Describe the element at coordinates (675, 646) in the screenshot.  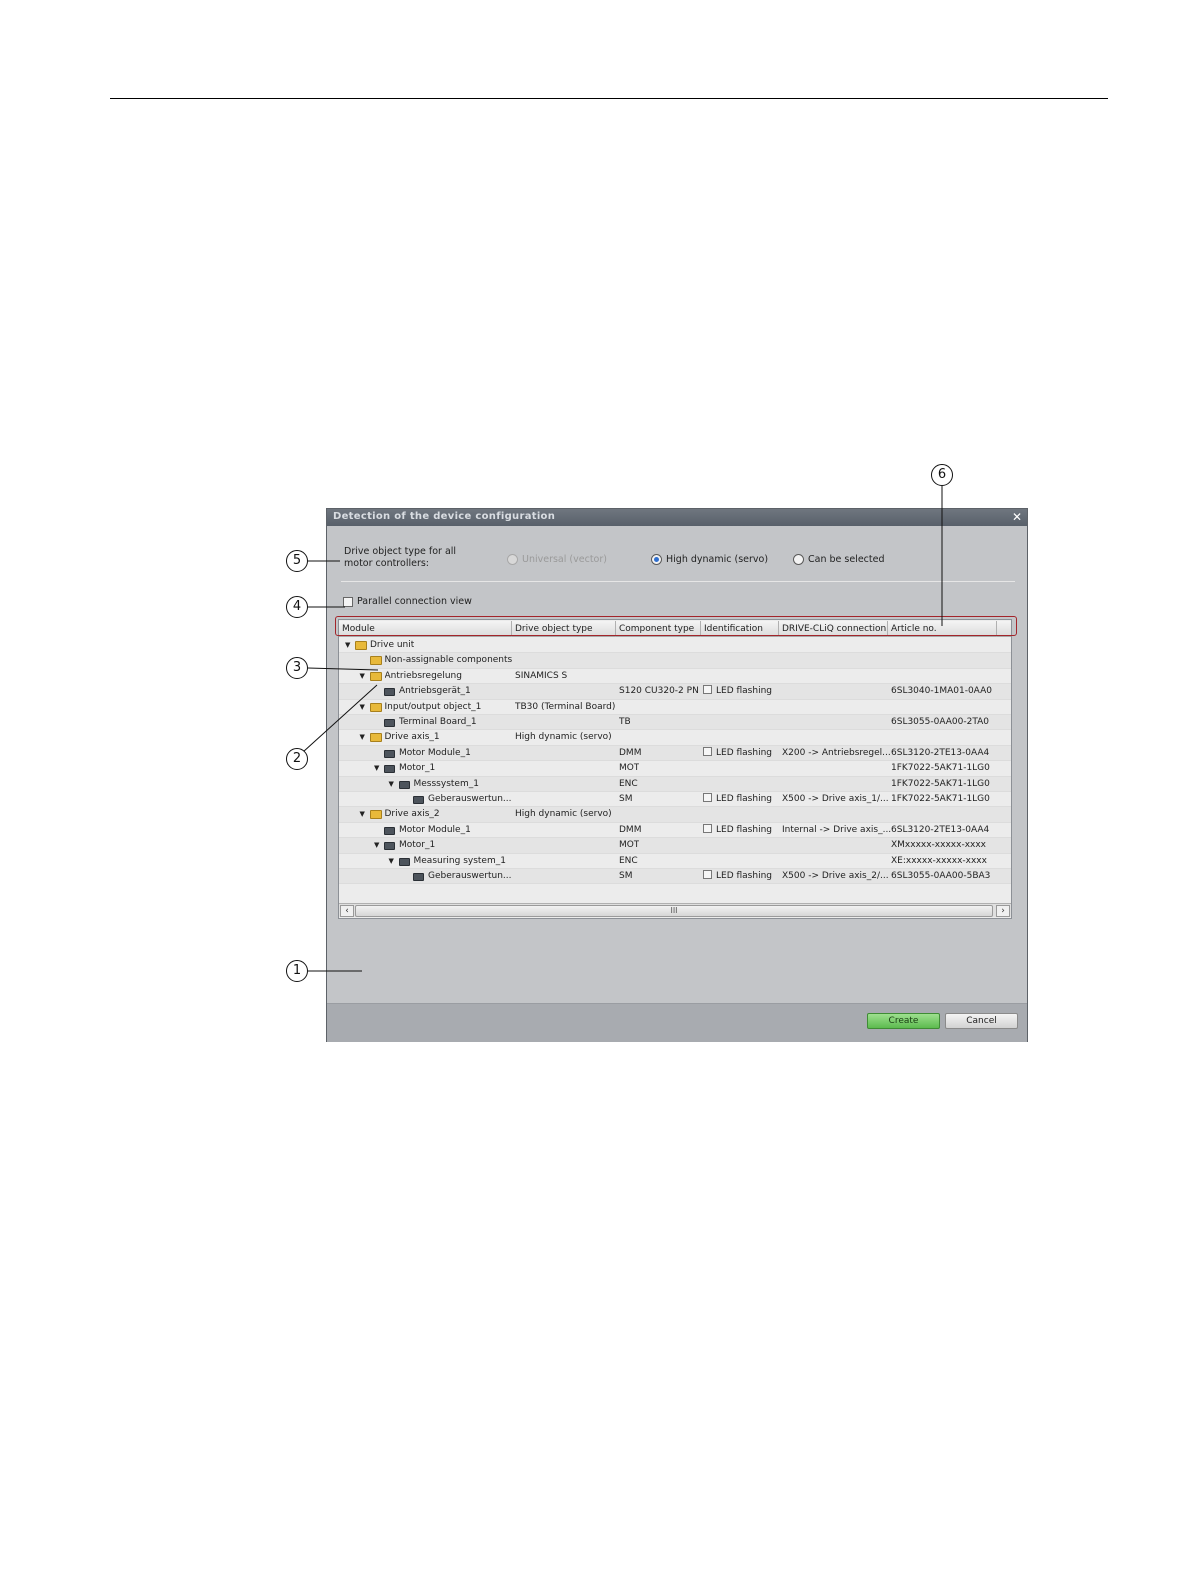
I see `table-row: ▼ Drive unit` at that location.